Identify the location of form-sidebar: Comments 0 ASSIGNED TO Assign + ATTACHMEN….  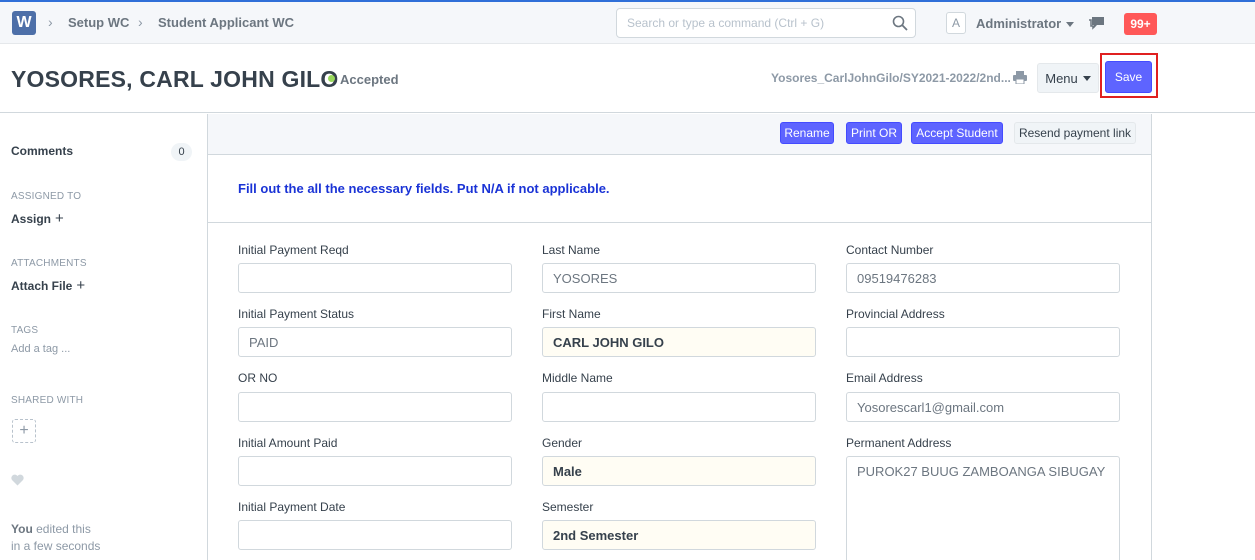
(103, 337).